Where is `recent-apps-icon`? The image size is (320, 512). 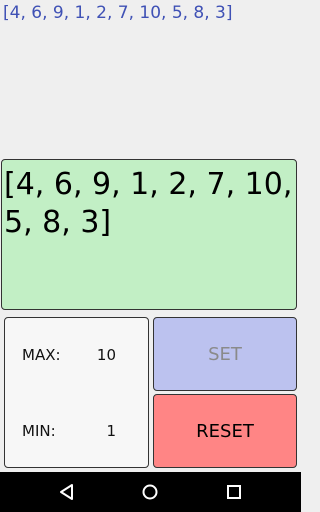
recent-apps-icon is located at coordinates (234, 492).